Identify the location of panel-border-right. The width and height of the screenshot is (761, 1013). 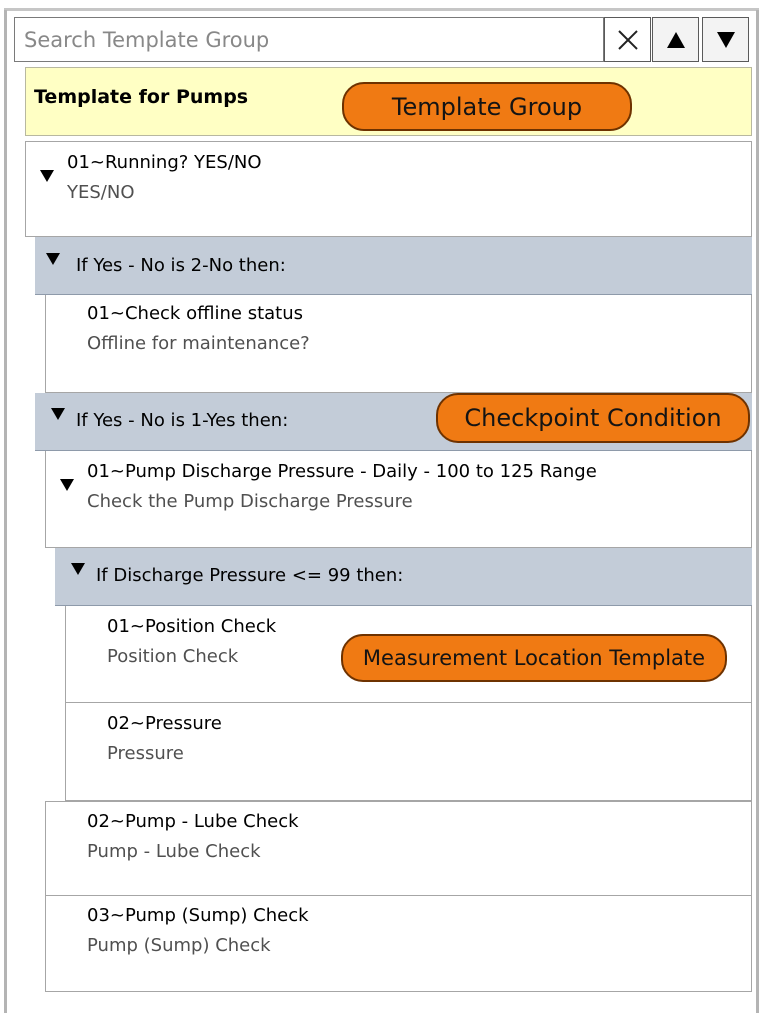
(757, 511).